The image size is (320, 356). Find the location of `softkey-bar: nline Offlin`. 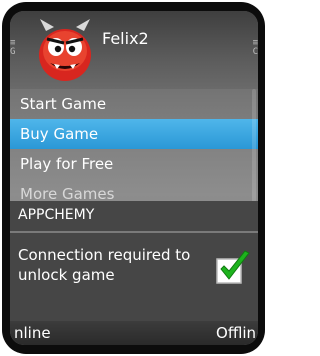

softkey-bar: nline Offlin is located at coordinates (134, 333).